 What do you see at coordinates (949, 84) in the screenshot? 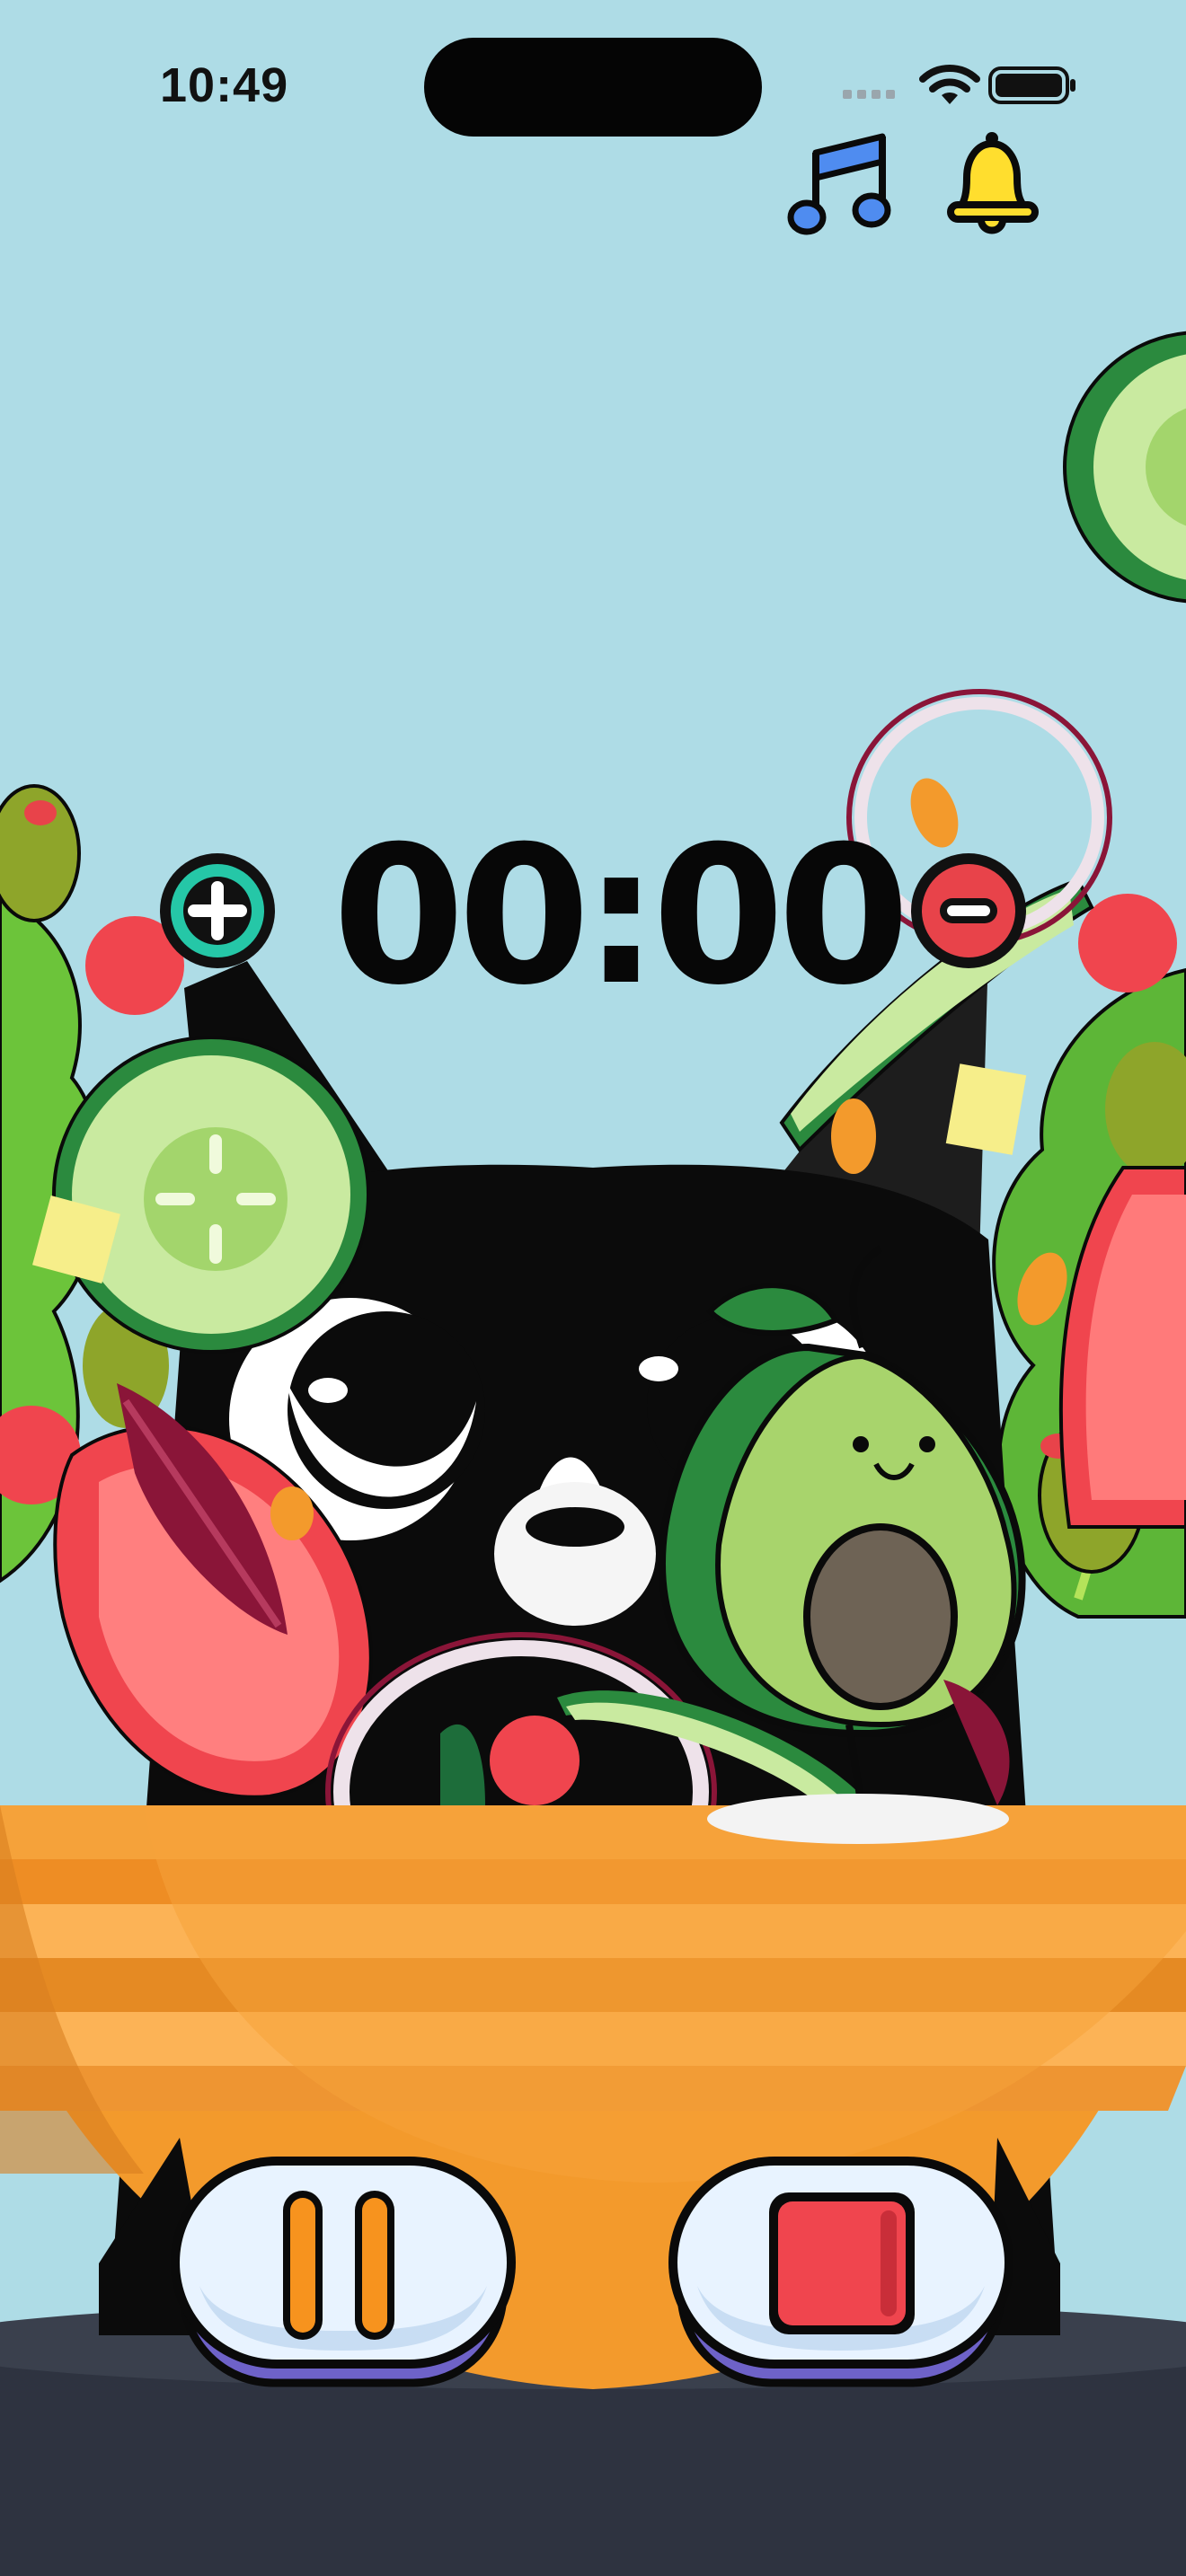
I see `wifi-icon` at bounding box center [949, 84].